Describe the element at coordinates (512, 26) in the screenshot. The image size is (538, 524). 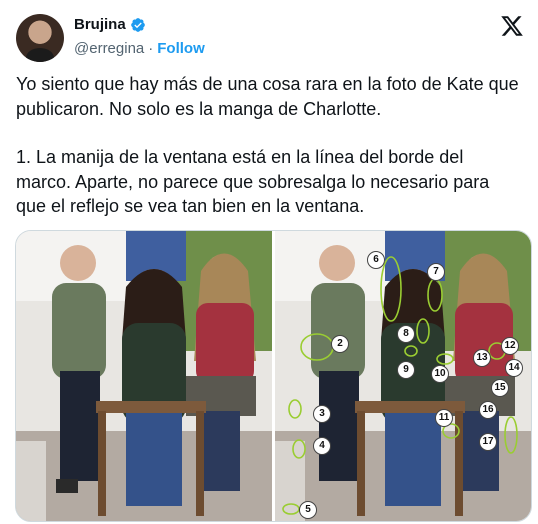
I see `x-logo-icon` at that location.